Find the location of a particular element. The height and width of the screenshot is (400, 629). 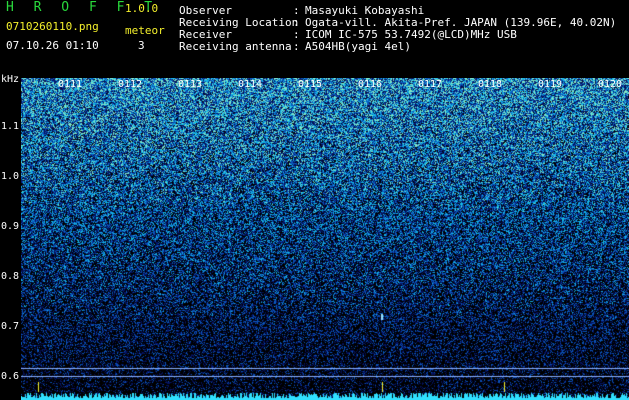

frequency-tick-label: 1.1 is located at coordinates (10, 126).